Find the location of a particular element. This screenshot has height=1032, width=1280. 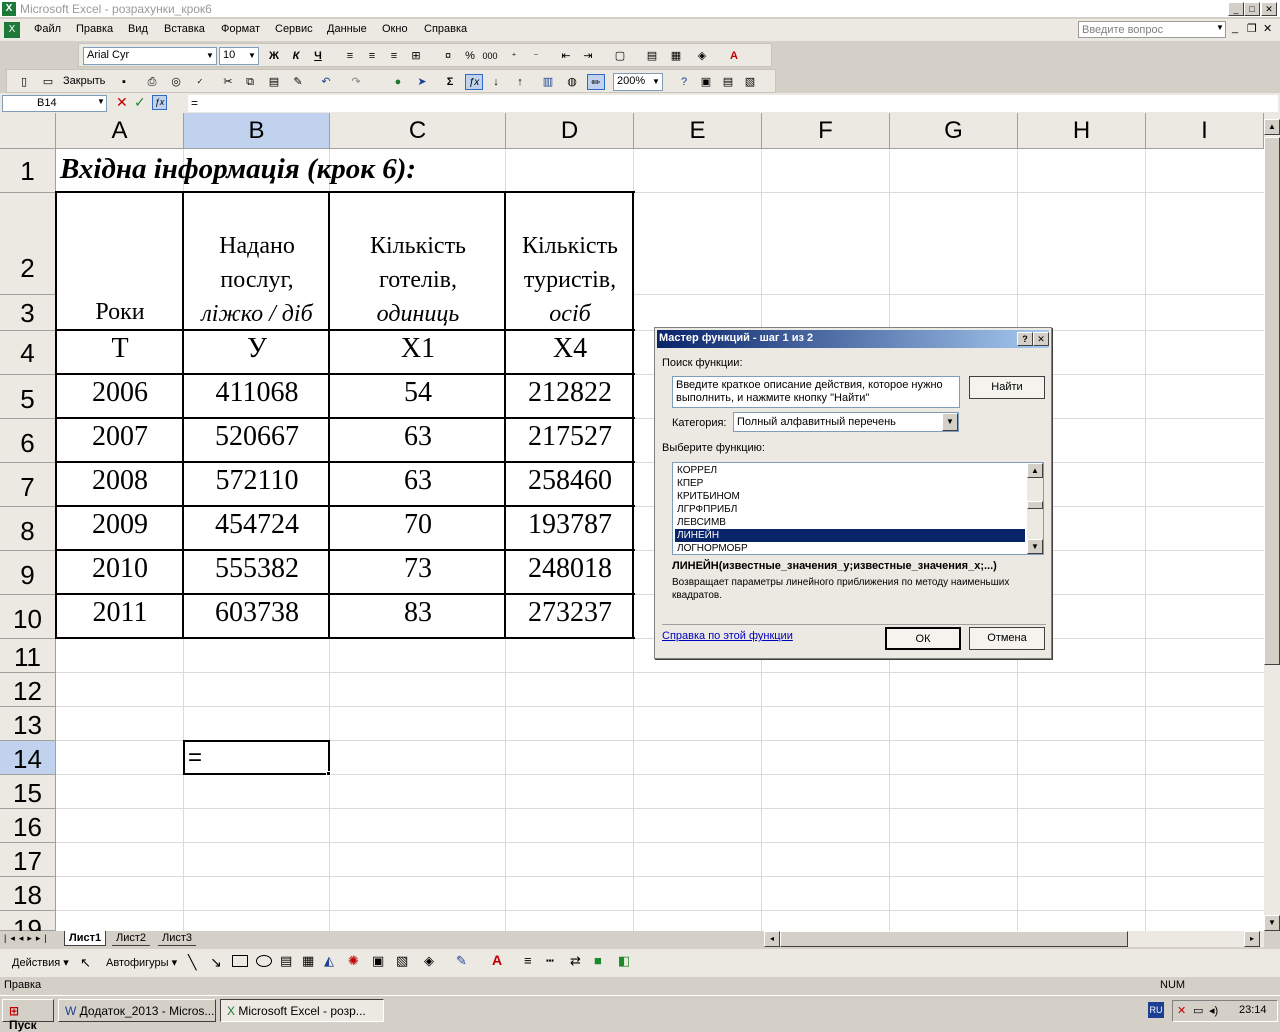

tab-sheet2: Лист2 is located at coordinates (131, 938).